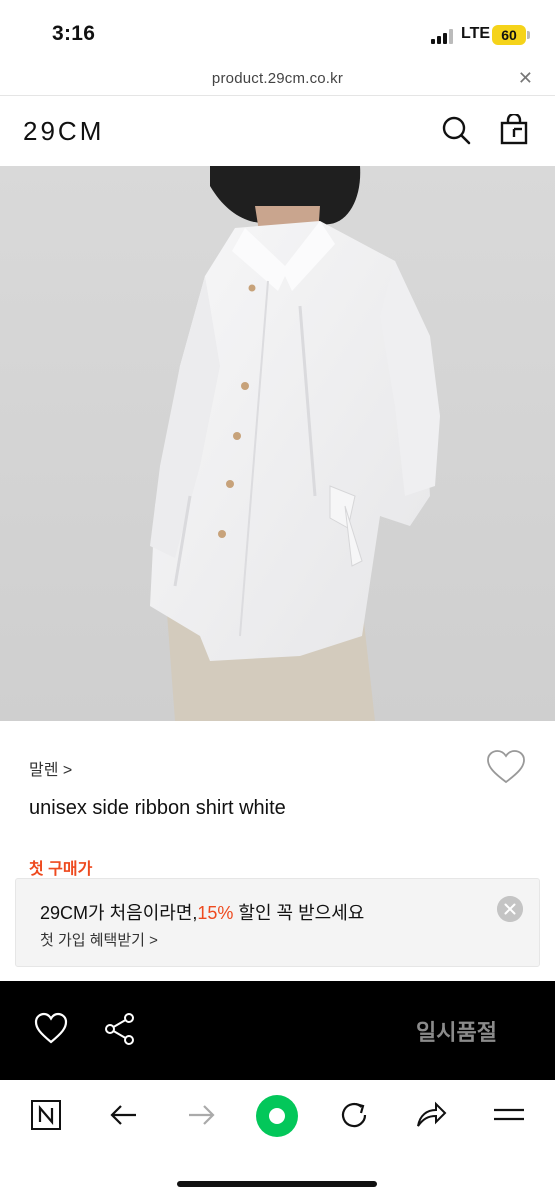 This screenshot has width=555, height=1200. I want to click on forward-arrow-icon, so click(201, 1115).